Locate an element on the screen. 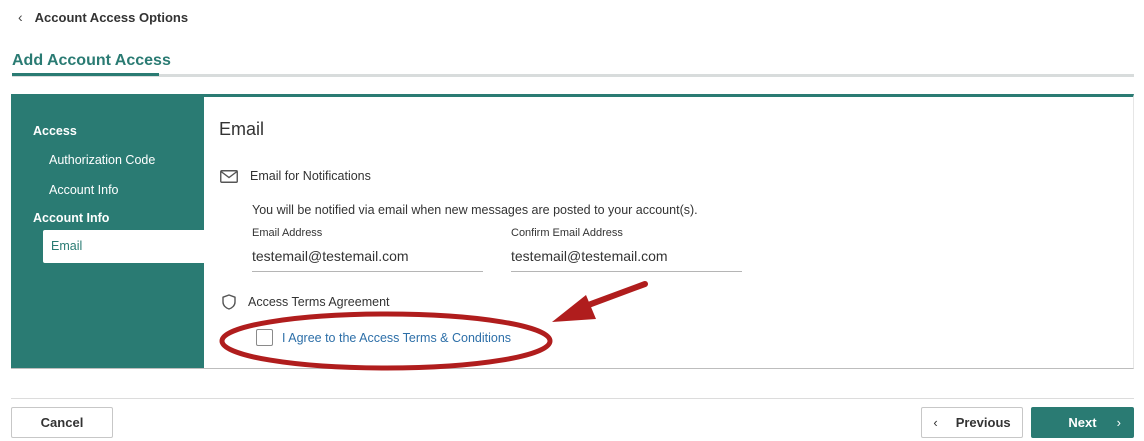  checkbox-box is located at coordinates (264, 337).